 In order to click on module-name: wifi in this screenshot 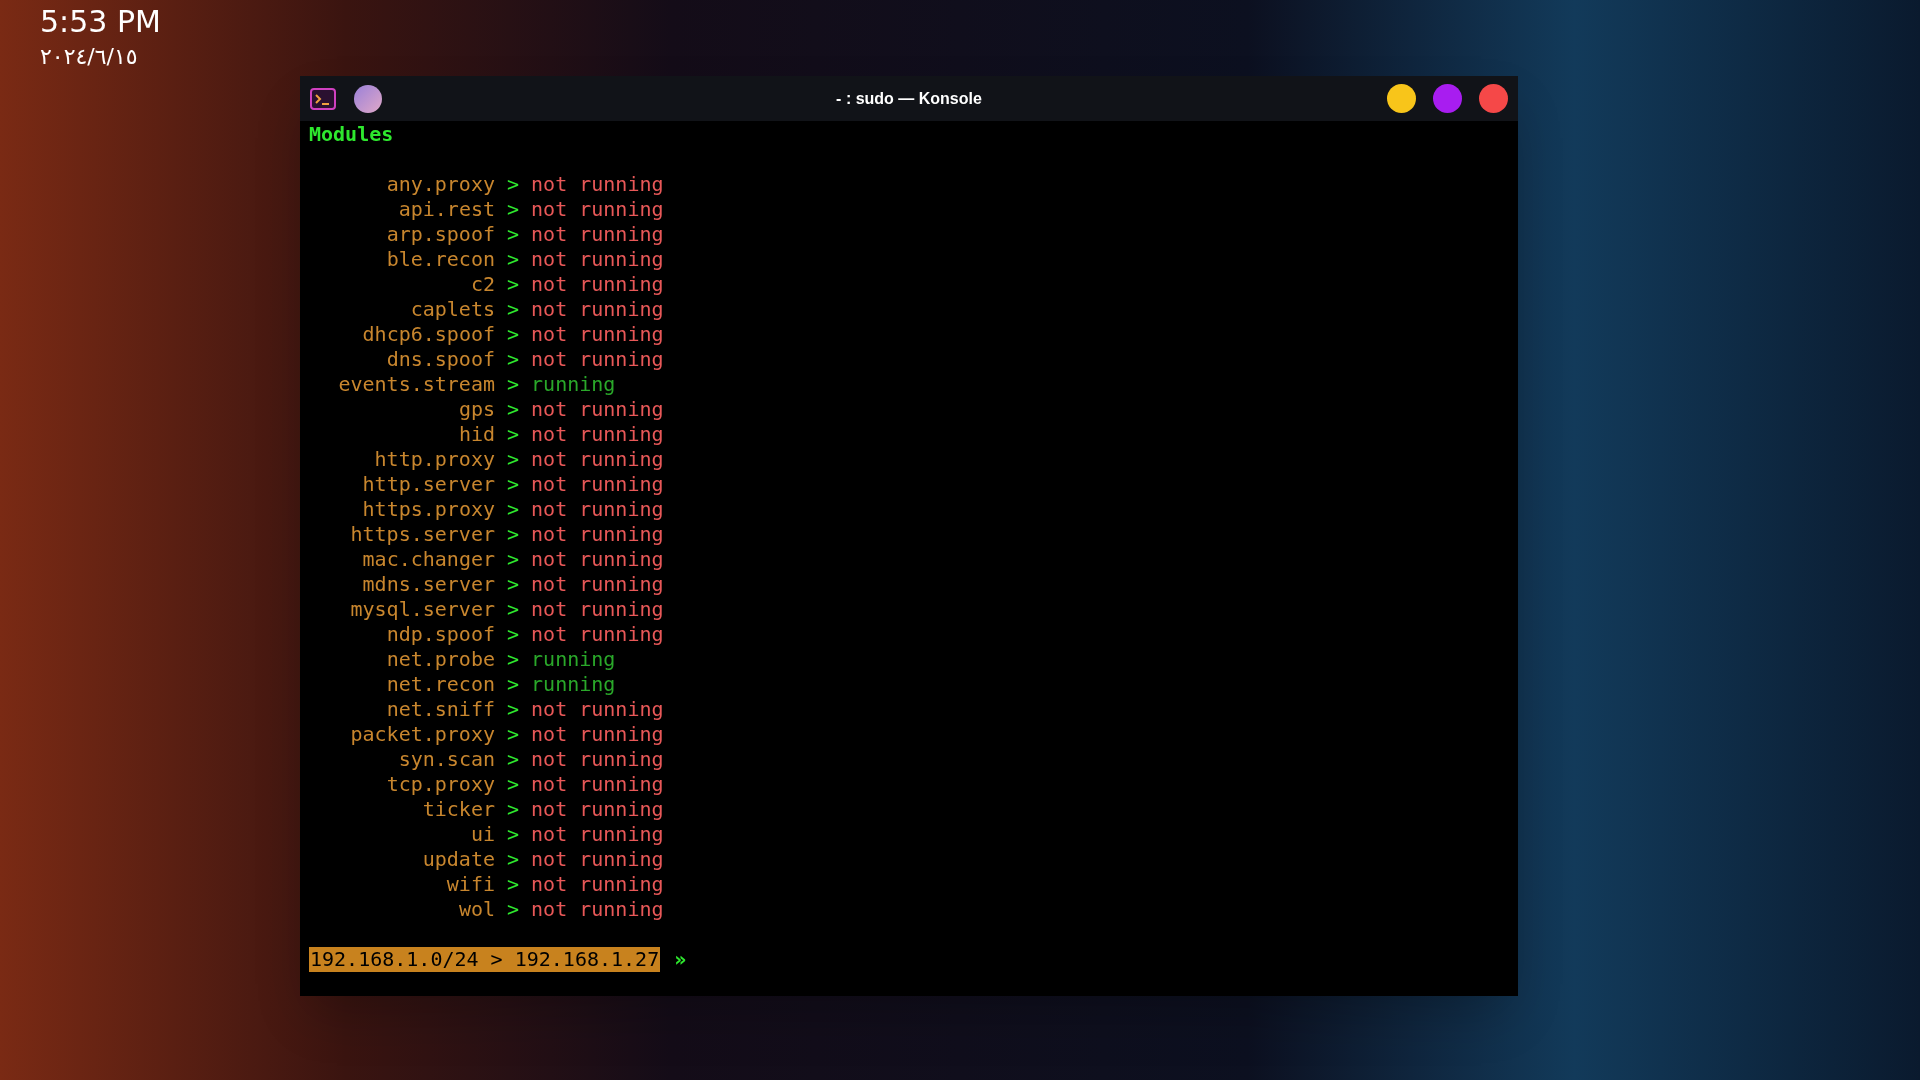, I will do `click(470, 884)`.